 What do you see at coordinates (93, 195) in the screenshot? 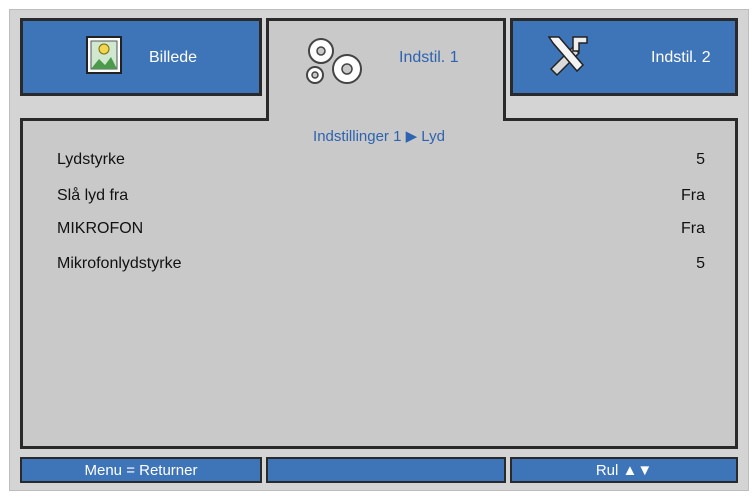
I see `setting-label: Slå lyd fra` at bounding box center [93, 195].